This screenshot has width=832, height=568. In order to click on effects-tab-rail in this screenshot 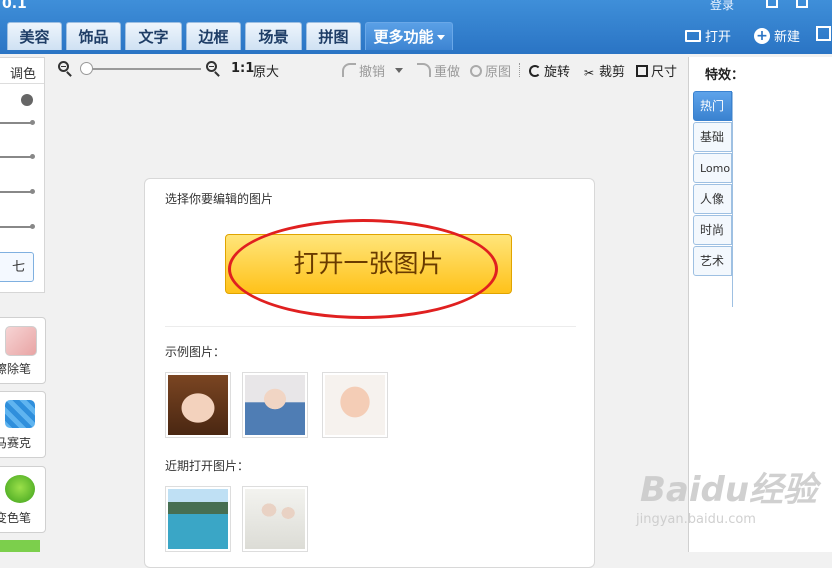, I will do `click(732, 199)`.